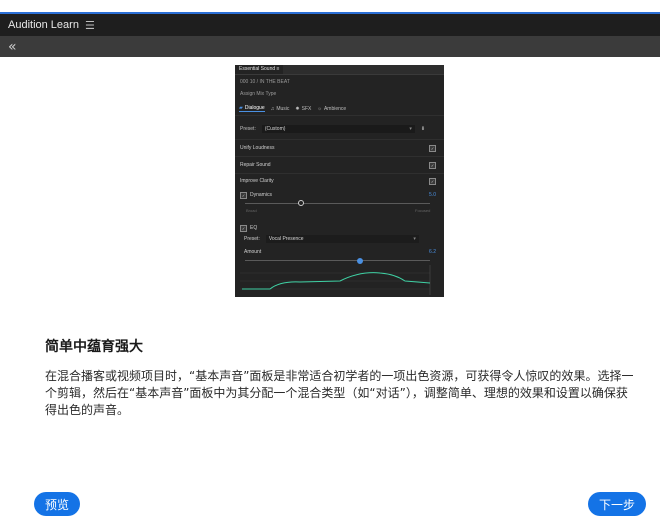  What do you see at coordinates (319, 108) in the screenshot?
I see `ambience-icon: ☼` at bounding box center [319, 108].